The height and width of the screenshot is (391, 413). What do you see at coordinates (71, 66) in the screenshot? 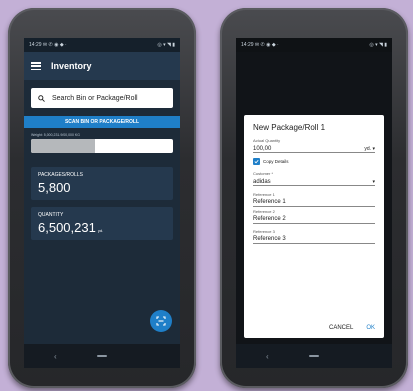
I see `page-title: Inventory` at bounding box center [71, 66].